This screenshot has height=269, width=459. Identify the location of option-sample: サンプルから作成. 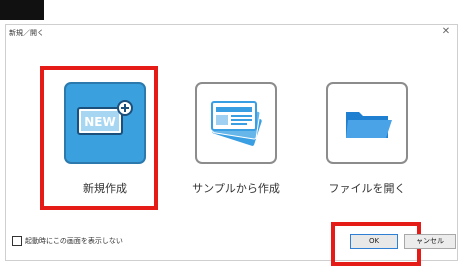
(236, 133).